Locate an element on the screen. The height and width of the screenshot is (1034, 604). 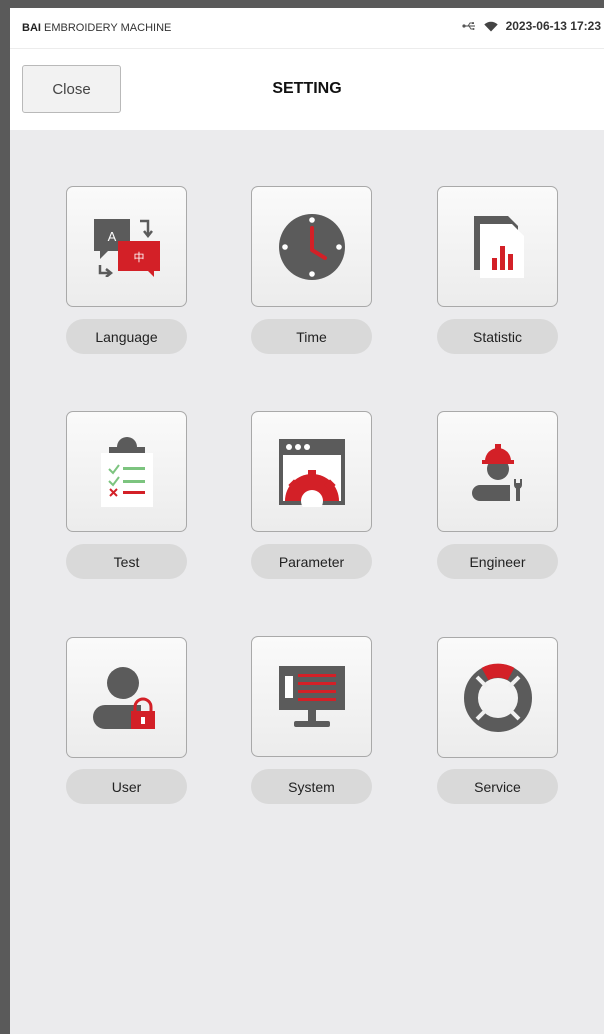
checklist-icon is located at coordinates (126, 471).